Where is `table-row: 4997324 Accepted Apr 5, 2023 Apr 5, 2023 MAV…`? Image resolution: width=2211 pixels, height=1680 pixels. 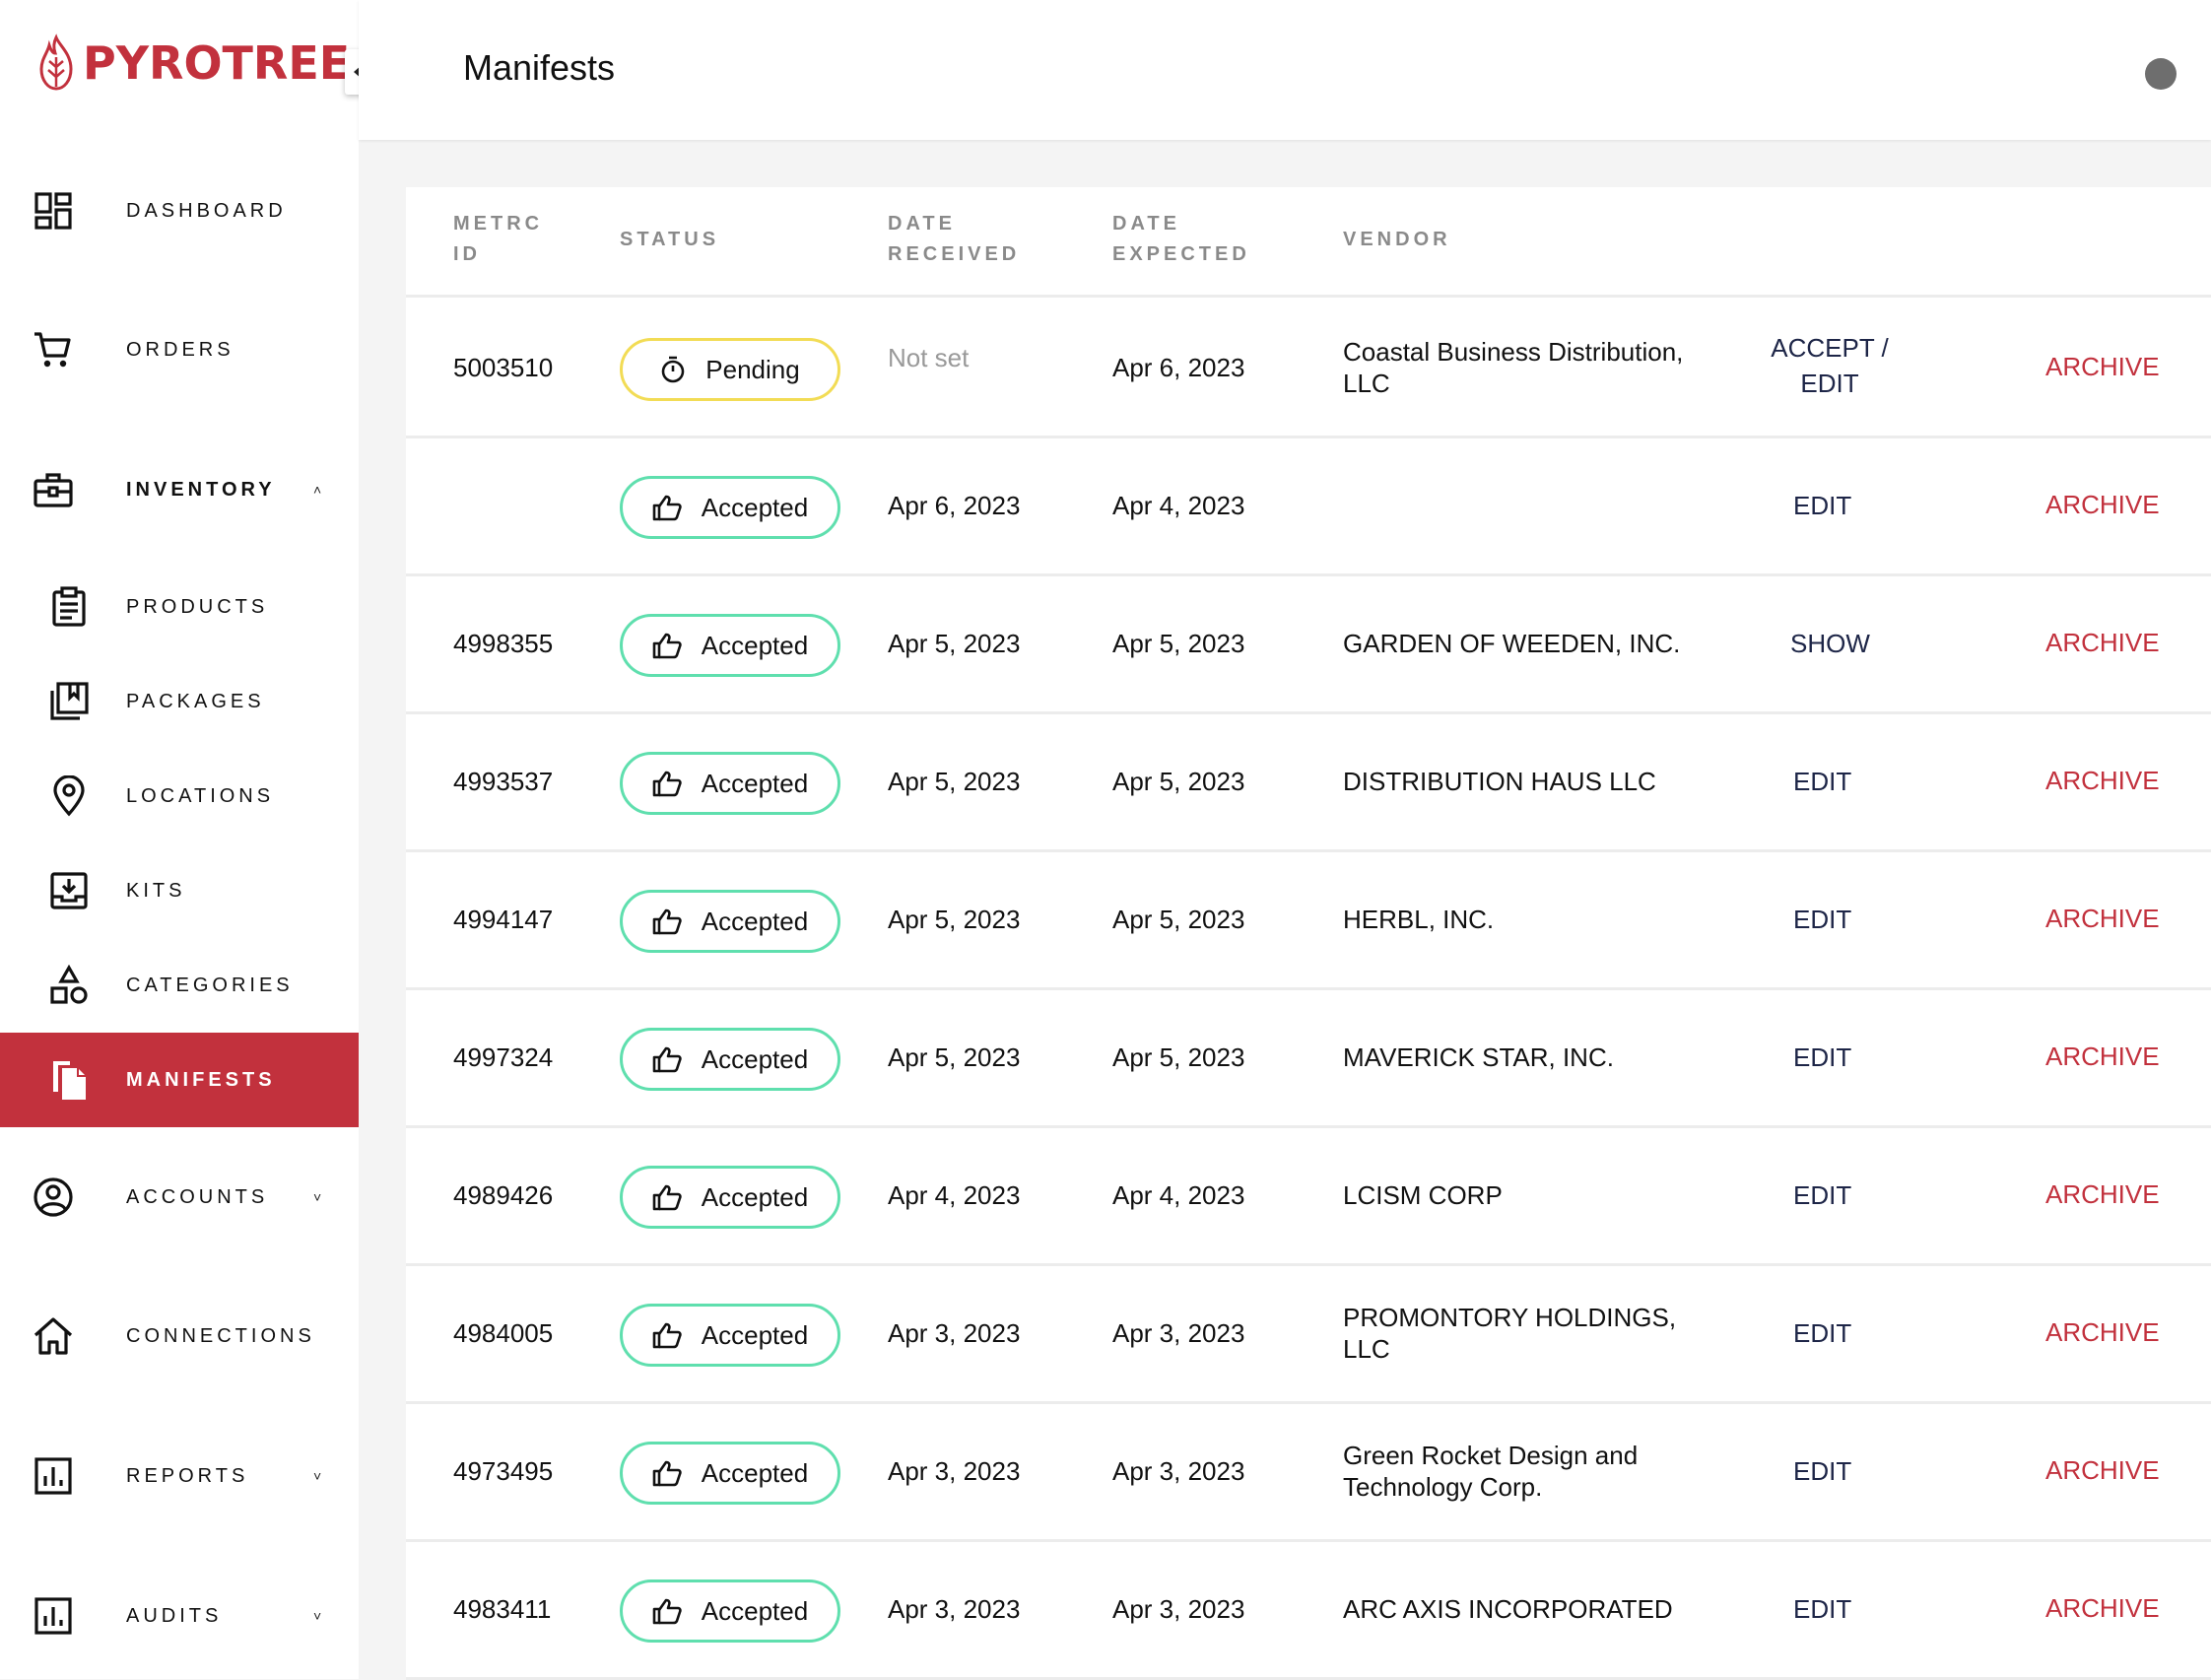
table-row: 4997324 Accepted Apr 5, 2023 Apr 5, 2023 MAV… is located at coordinates (1309, 1059).